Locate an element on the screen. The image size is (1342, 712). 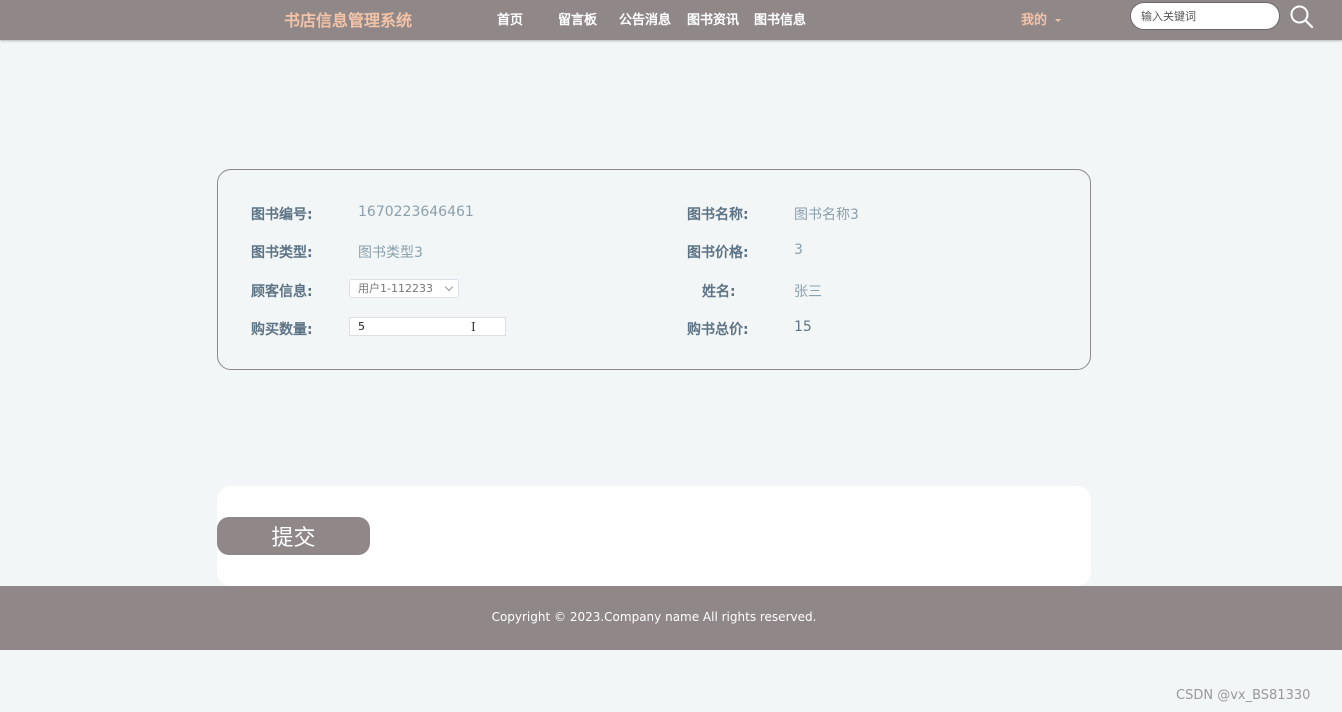
customer-name-label: 姓名: is located at coordinates (719, 292).